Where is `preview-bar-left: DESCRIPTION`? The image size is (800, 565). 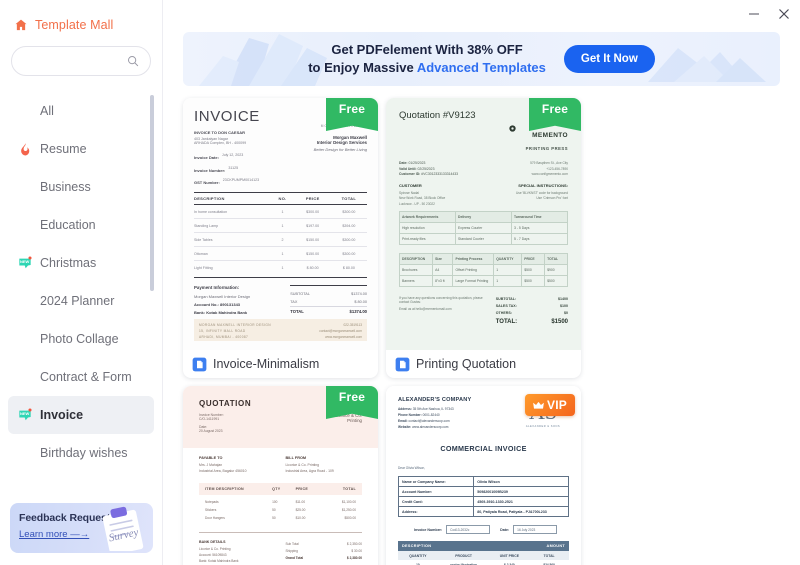 preview-bar-left: DESCRIPTION is located at coordinates (417, 546).